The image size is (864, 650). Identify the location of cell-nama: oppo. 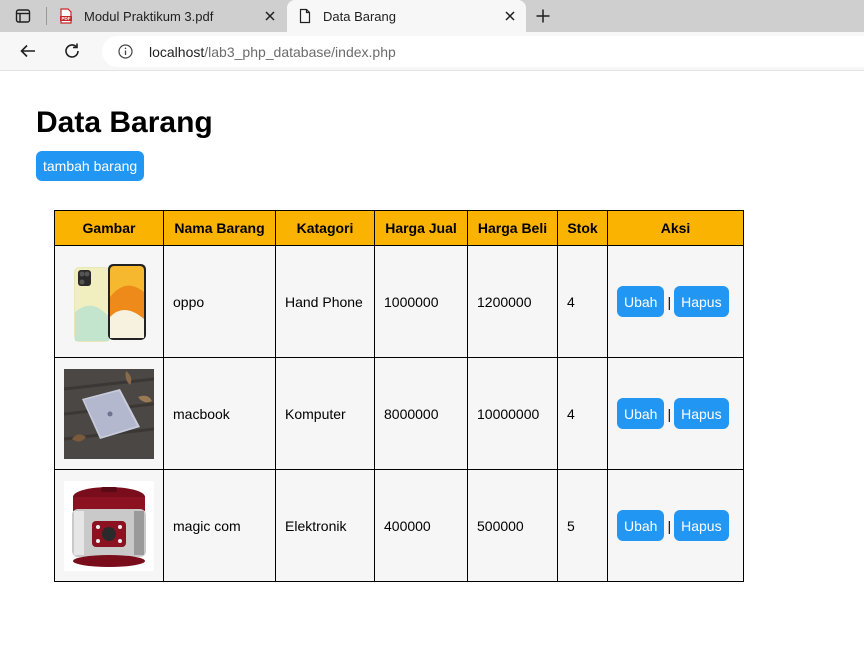
(219, 301).